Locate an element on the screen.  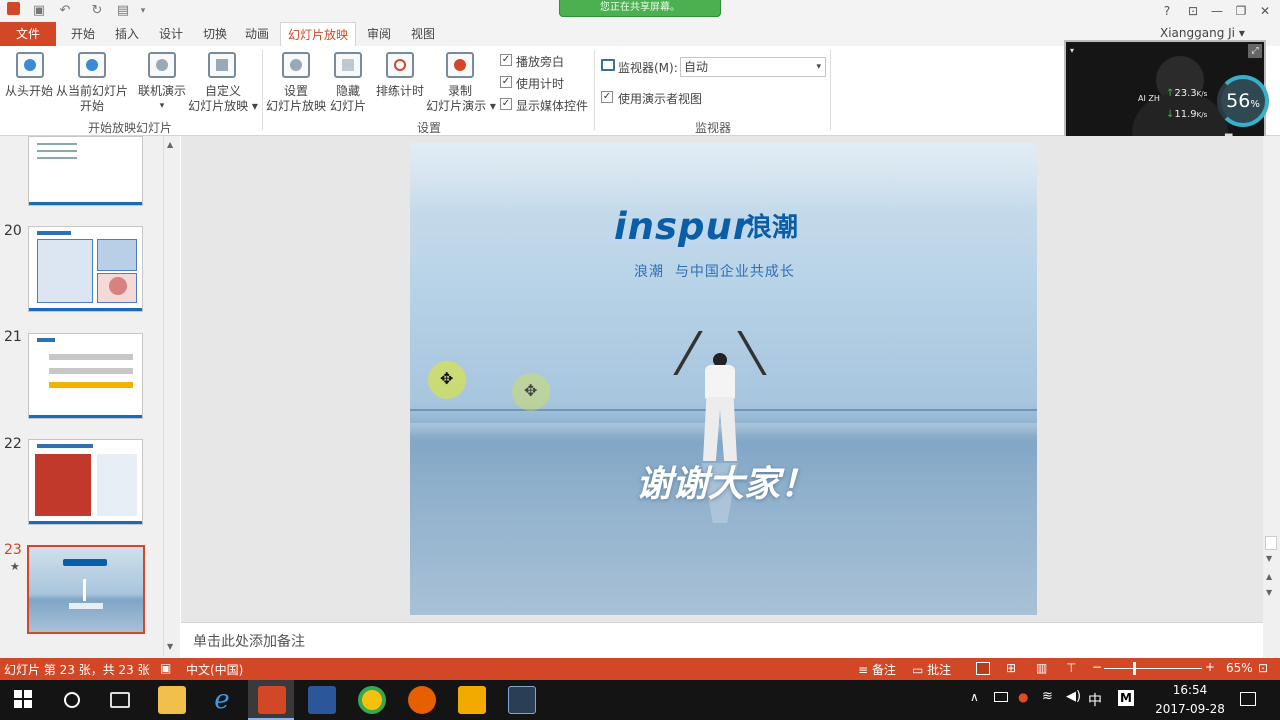
search-icon is located at coordinates (72, 700).